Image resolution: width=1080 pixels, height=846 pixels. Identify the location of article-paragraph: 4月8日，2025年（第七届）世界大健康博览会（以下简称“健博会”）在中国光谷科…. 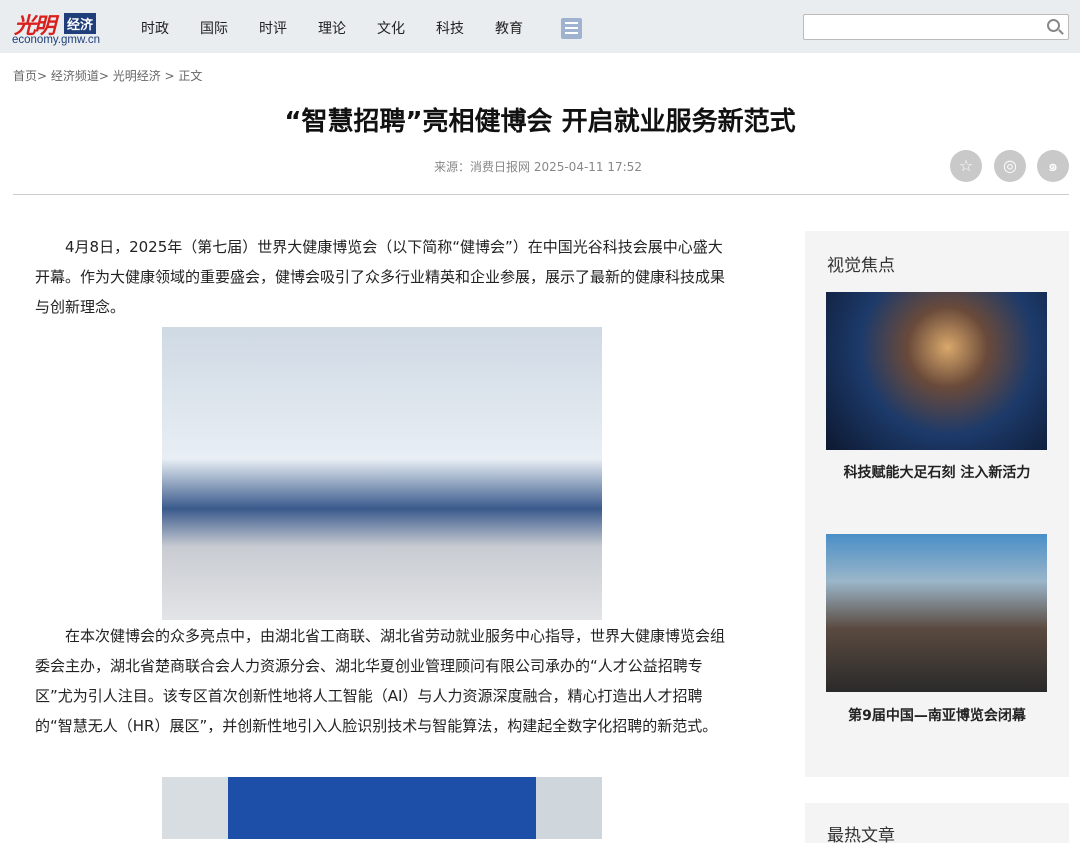
(380, 277).